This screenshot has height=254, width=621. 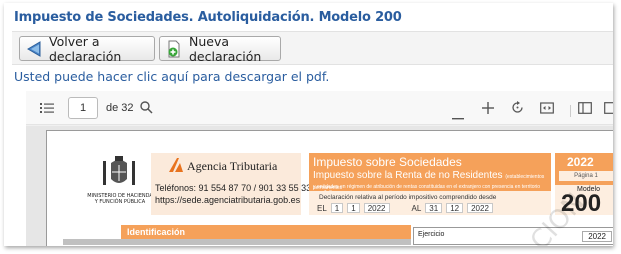 I want to click on zoom-in-icon, so click(x=488, y=110).